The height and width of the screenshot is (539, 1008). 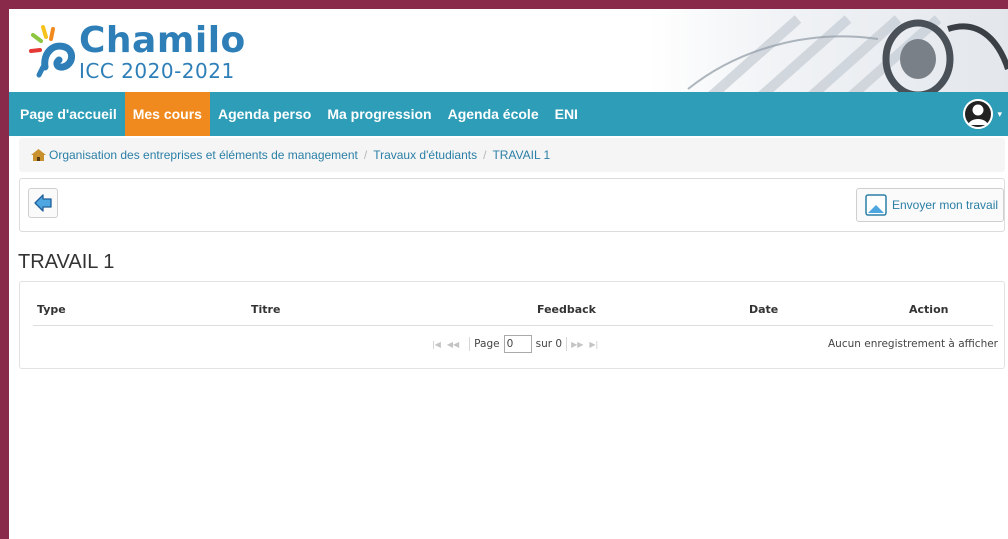 I want to click on header-divider, so click(x=513, y=325).